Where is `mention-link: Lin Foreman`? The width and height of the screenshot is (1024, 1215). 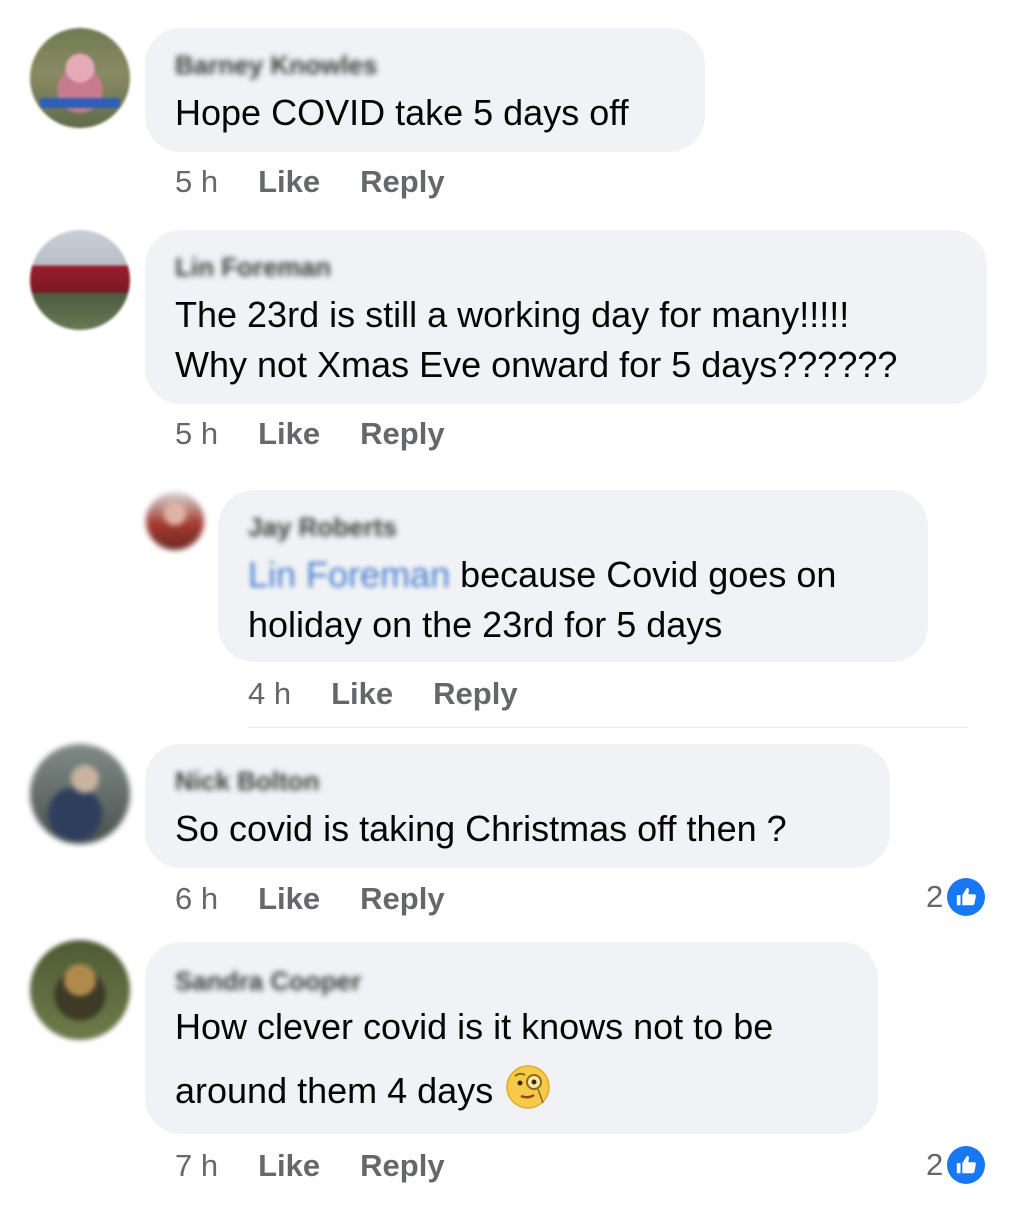
mention-link: Lin Foreman is located at coordinates (349, 574).